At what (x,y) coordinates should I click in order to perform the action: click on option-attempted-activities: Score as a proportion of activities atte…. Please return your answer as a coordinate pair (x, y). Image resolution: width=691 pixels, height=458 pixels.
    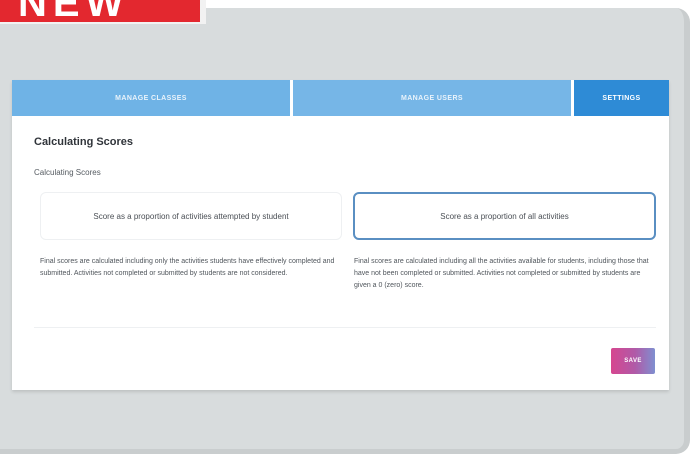
    Looking at the image, I should click on (191, 216).